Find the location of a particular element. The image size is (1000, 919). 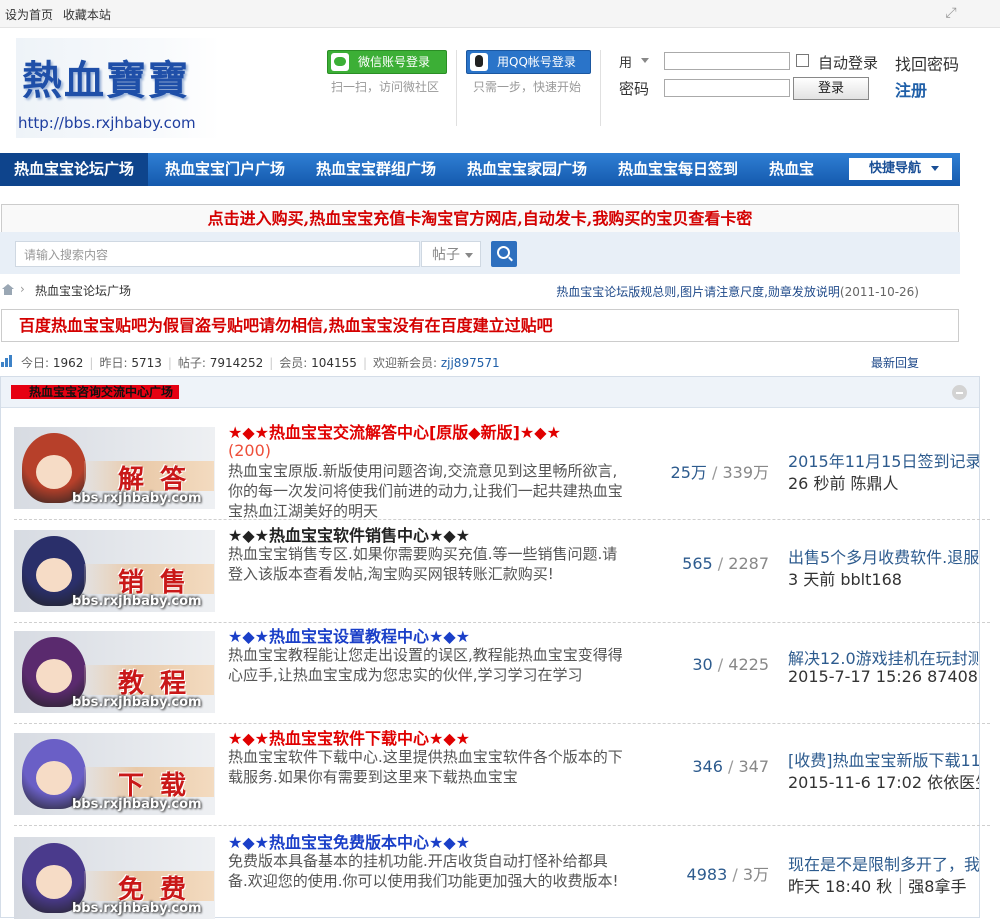

forum-title: ★◆★热血宝宝软件下载中心★◆★ is located at coordinates (349, 738).